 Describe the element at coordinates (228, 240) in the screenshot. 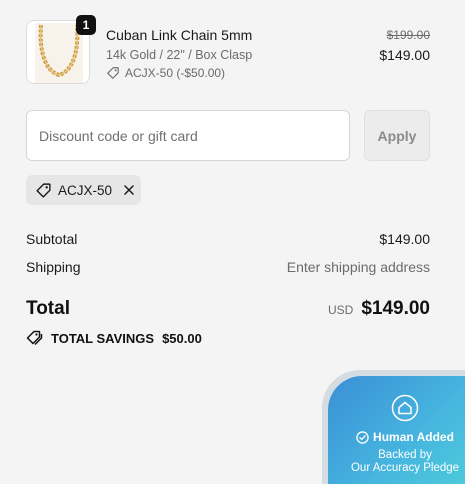

I see `subtotal-row: Subtotal $149.00` at that location.